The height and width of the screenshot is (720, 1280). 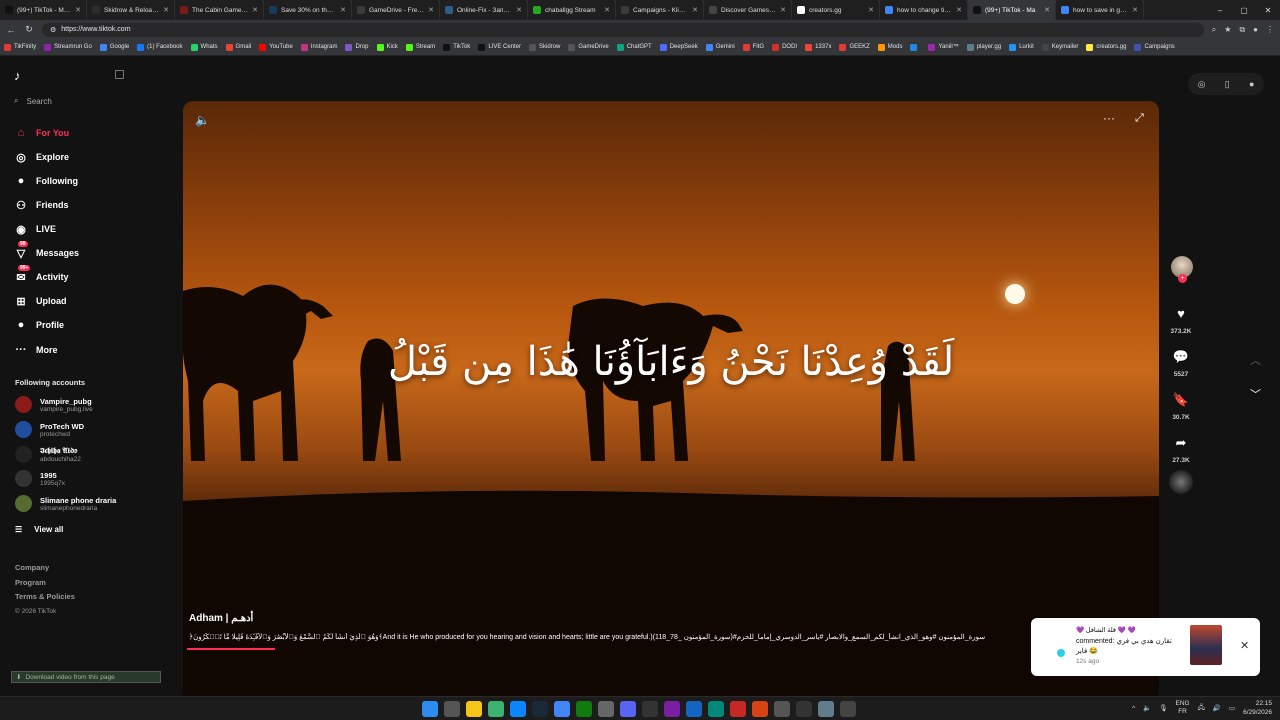 What do you see at coordinates (46, 181) in the screenshot?
I see `sidebar-item-following: ● Following` at bounding box center [46, 181].